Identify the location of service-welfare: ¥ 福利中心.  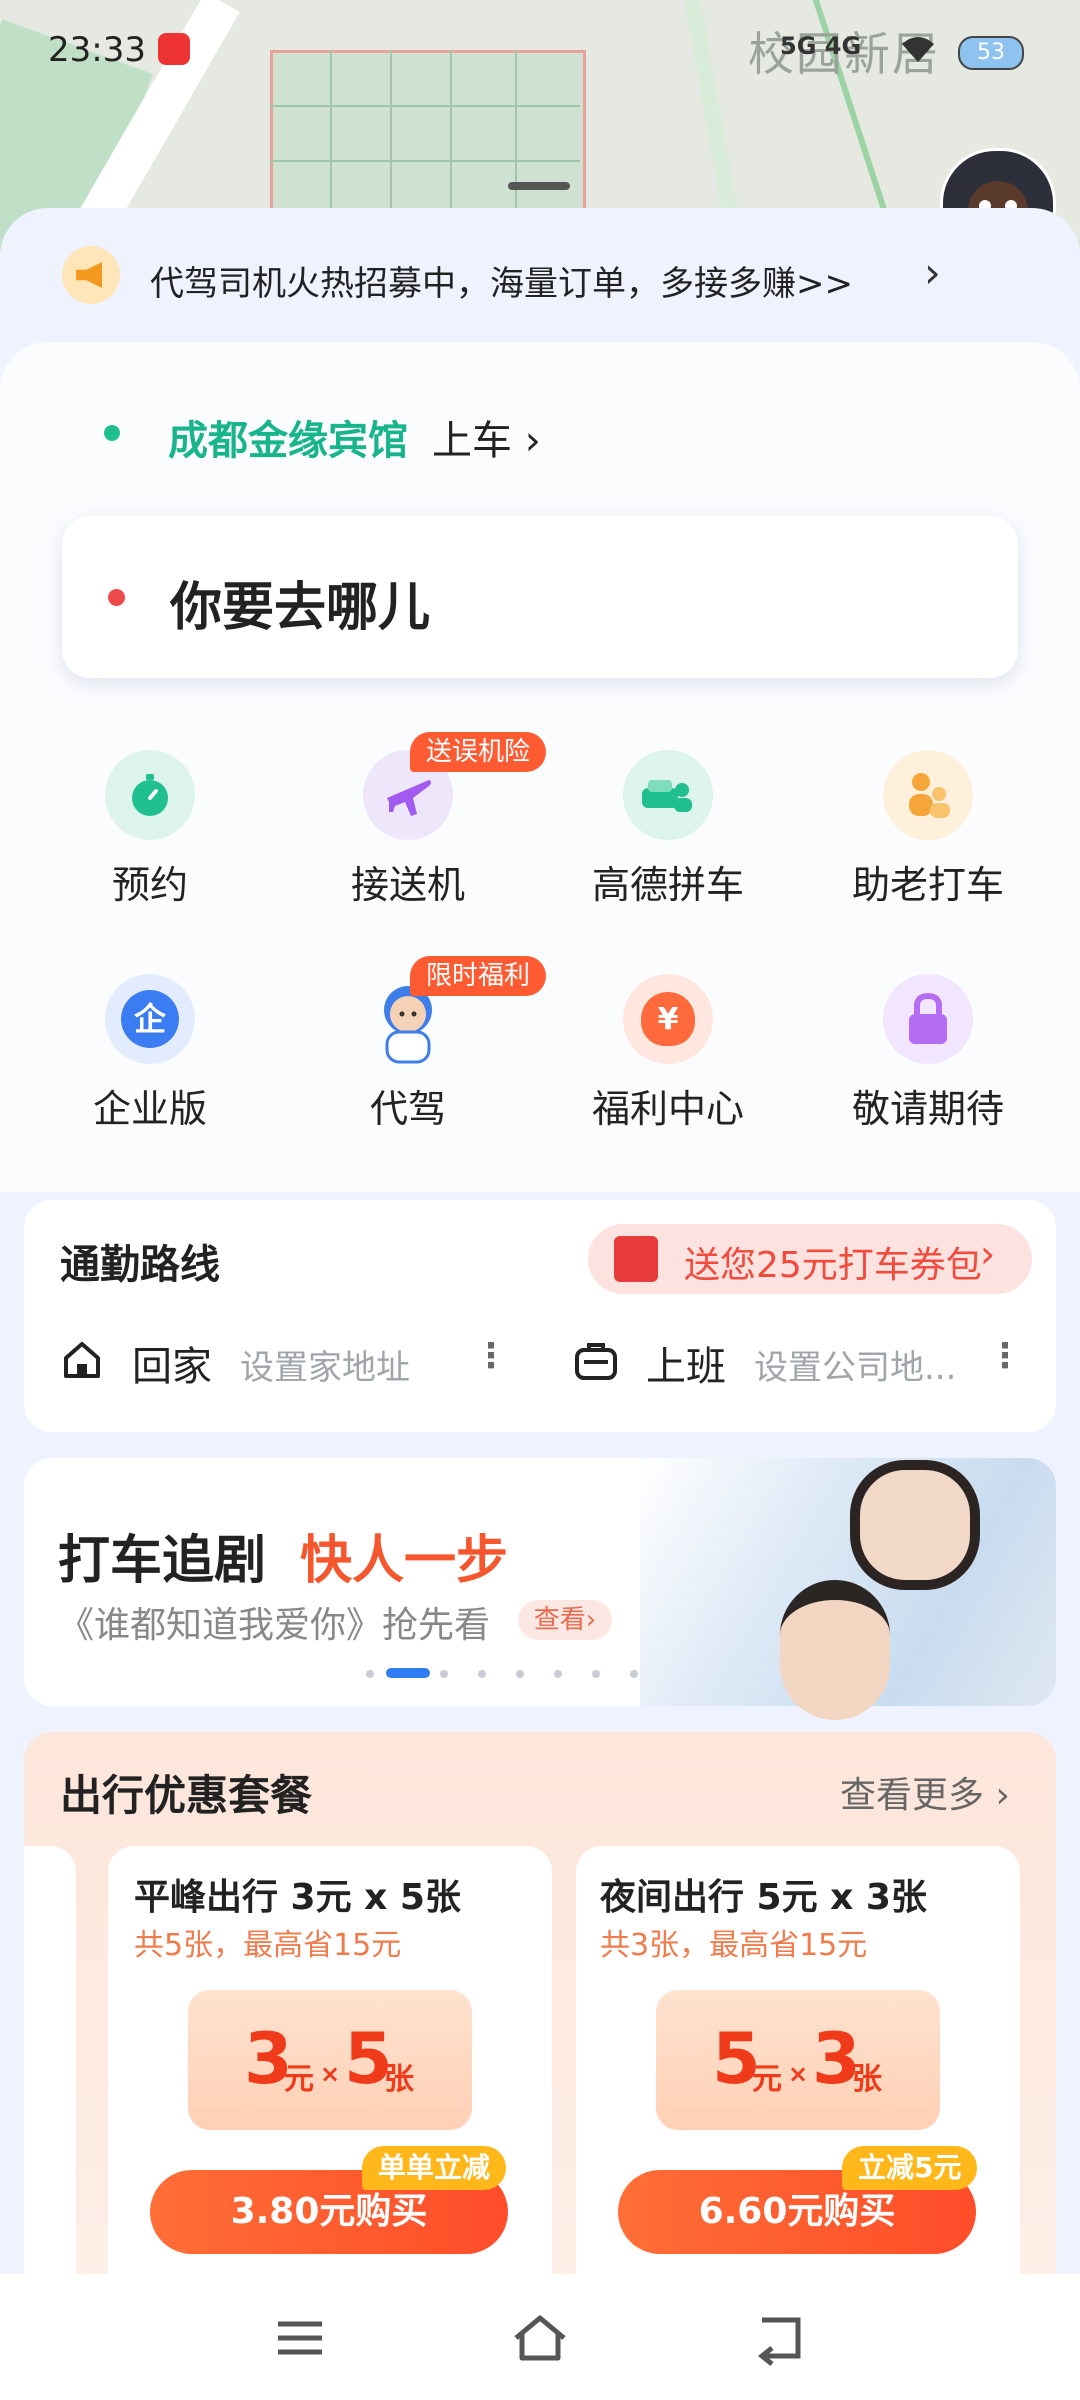
(668, 1052).